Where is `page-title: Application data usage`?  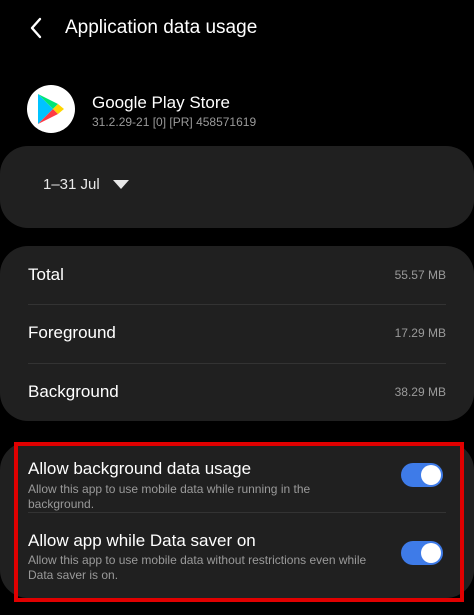
page-title: Application data usage is located at coordinates (161, 27).